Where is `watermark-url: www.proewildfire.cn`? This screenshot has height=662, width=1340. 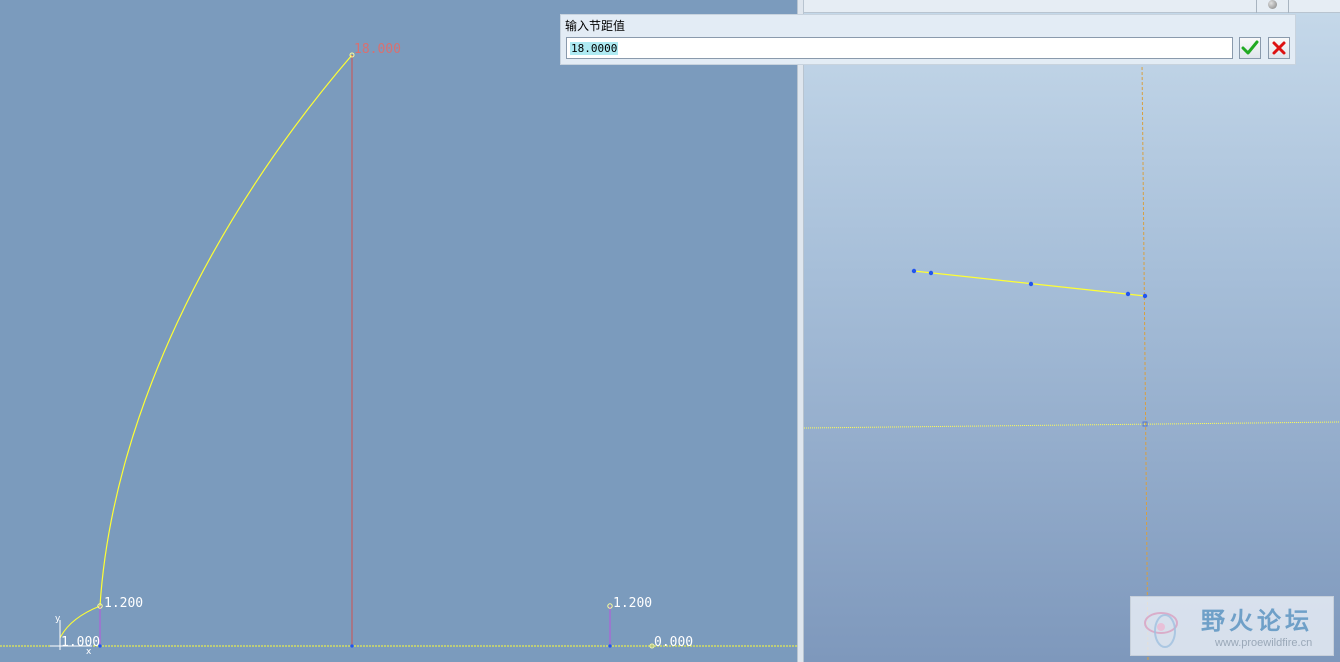 watermark-url: www.proewildfire.cn is located at coordinates (1264, 643).